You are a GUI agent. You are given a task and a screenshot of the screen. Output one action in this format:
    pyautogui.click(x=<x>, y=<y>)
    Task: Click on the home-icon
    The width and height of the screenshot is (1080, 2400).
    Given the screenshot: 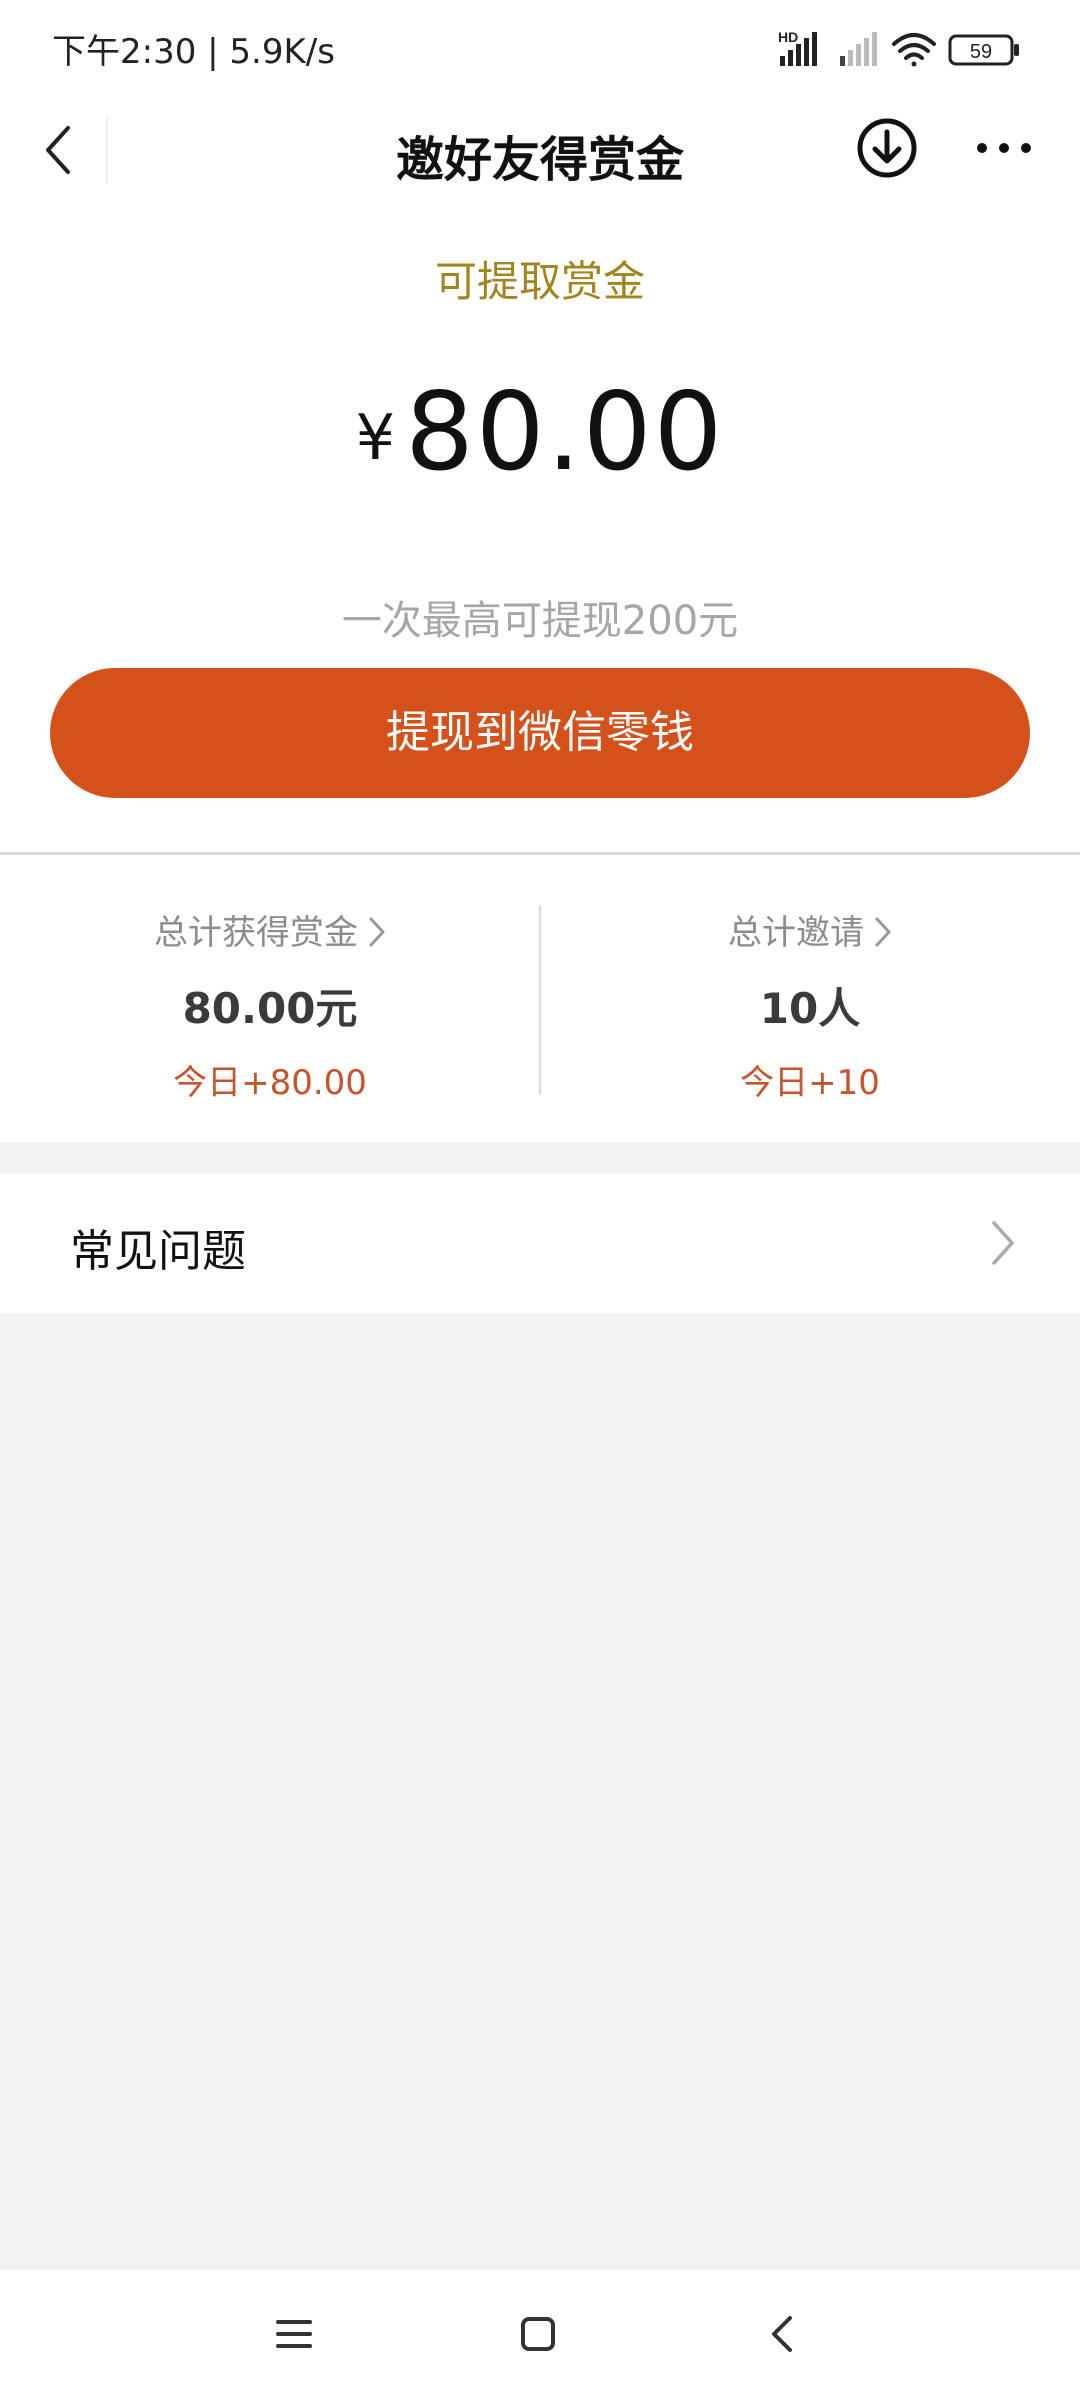 What is the action you would take?
    pyautogui.click(x=538, y=2334)
    